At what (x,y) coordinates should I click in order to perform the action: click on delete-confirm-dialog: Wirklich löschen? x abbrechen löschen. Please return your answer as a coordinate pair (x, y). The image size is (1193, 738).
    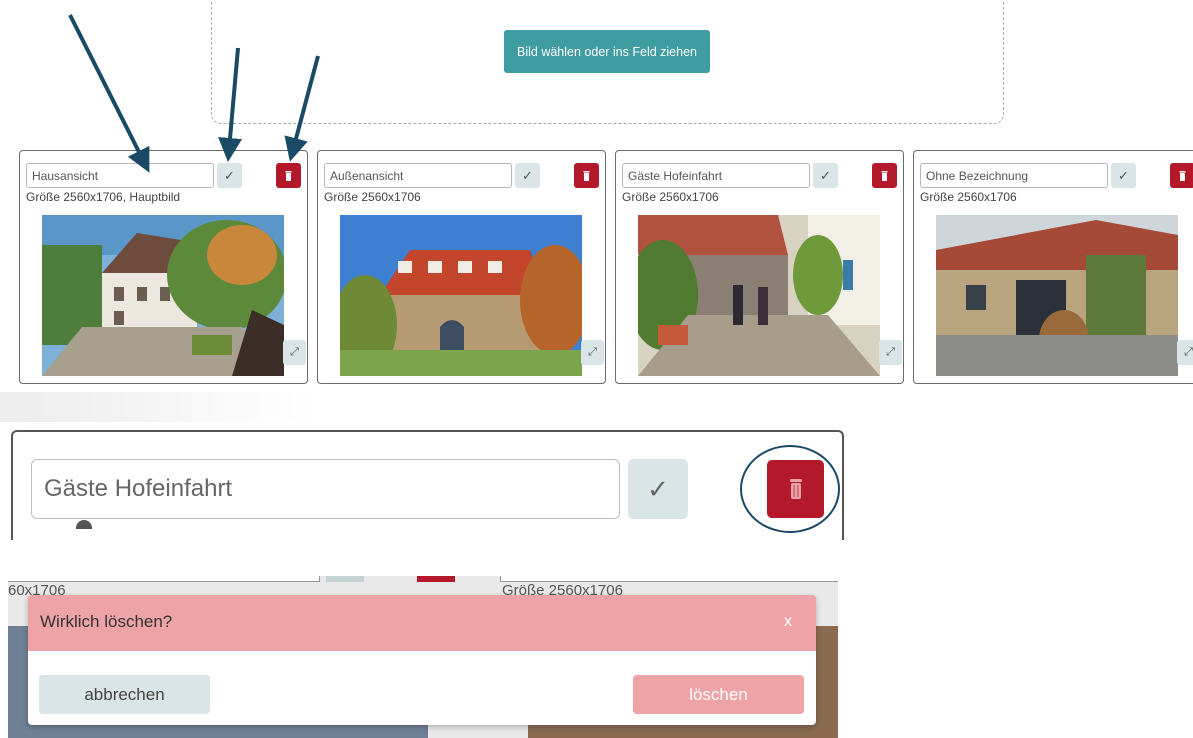
    Looking at the image, I should click on (422, 660).